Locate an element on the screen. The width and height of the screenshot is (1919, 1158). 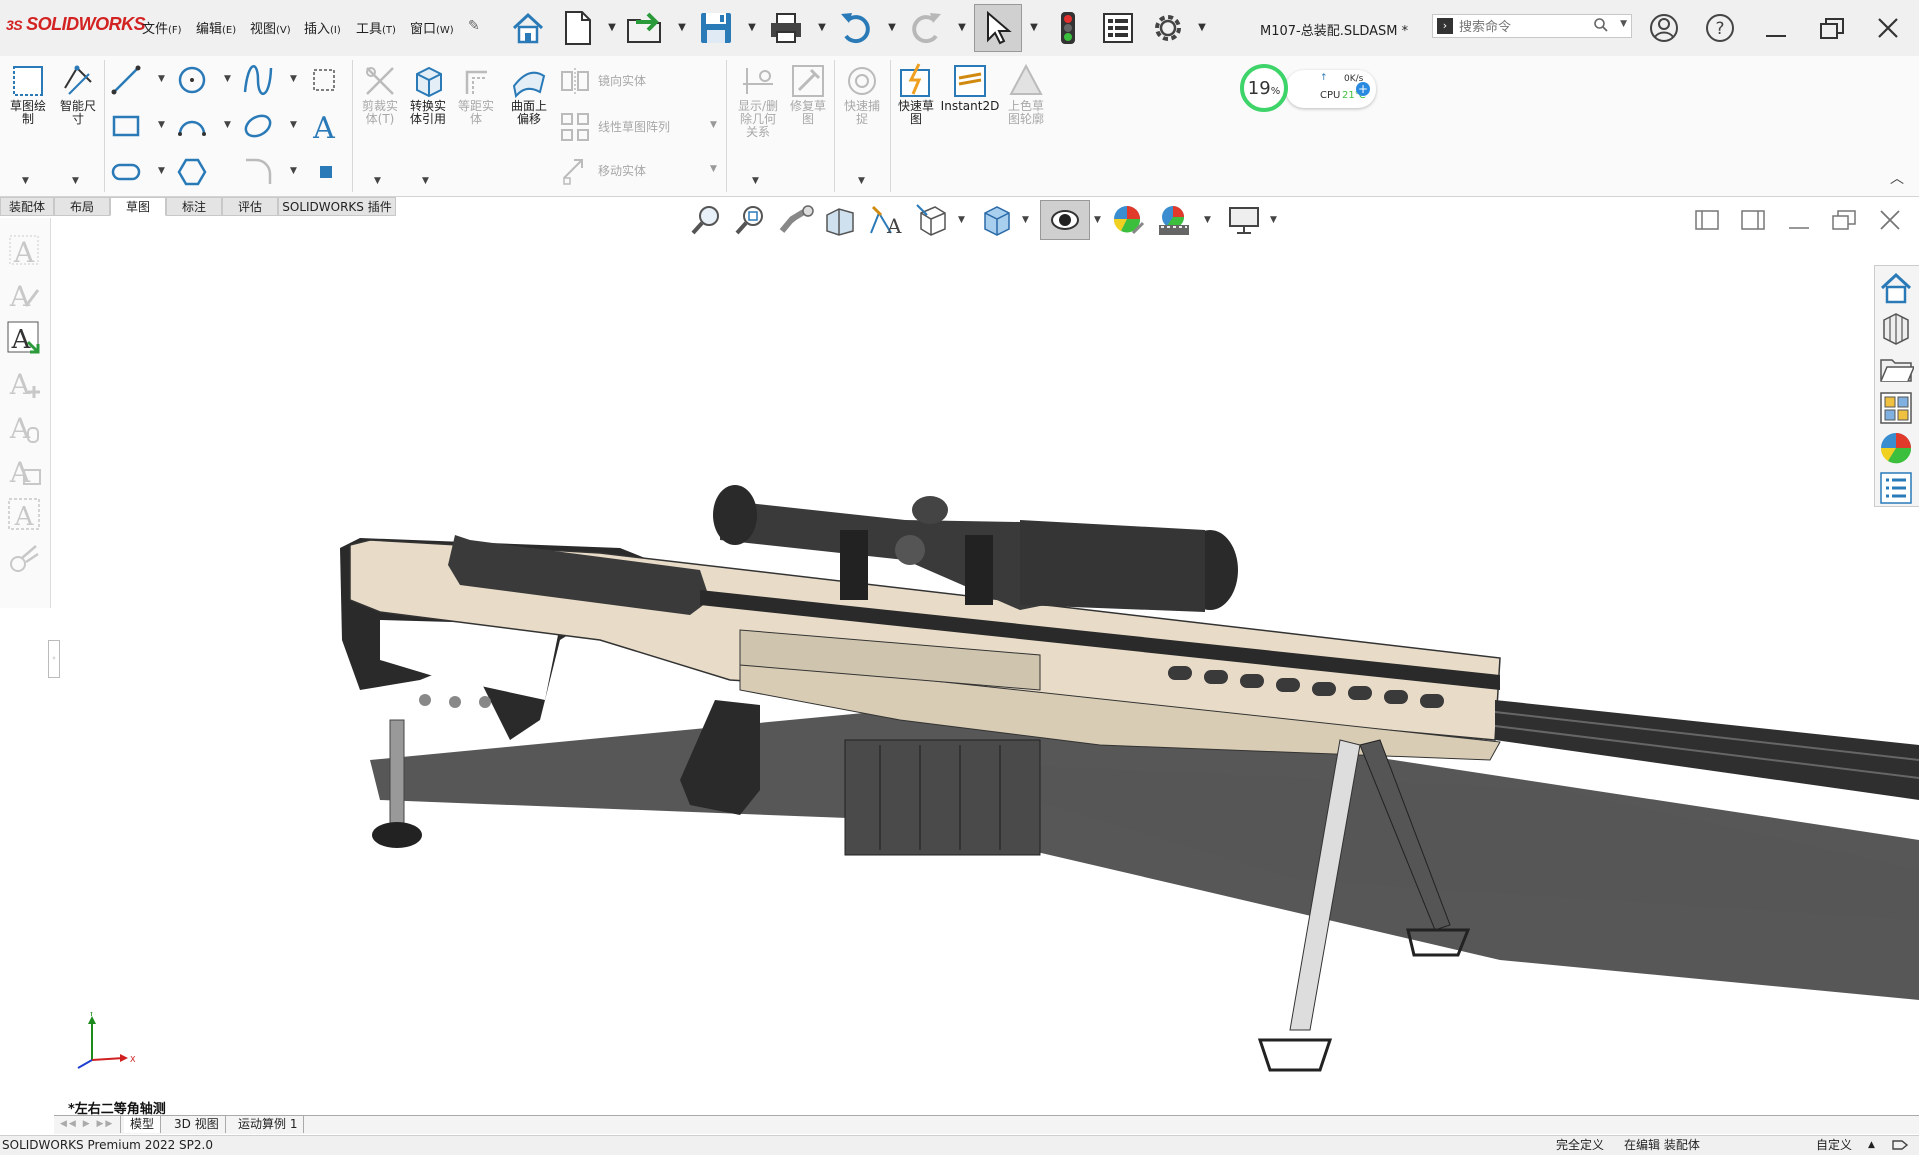
search-dropdown-icon: ▼ is located at coordinates (1623, 24).